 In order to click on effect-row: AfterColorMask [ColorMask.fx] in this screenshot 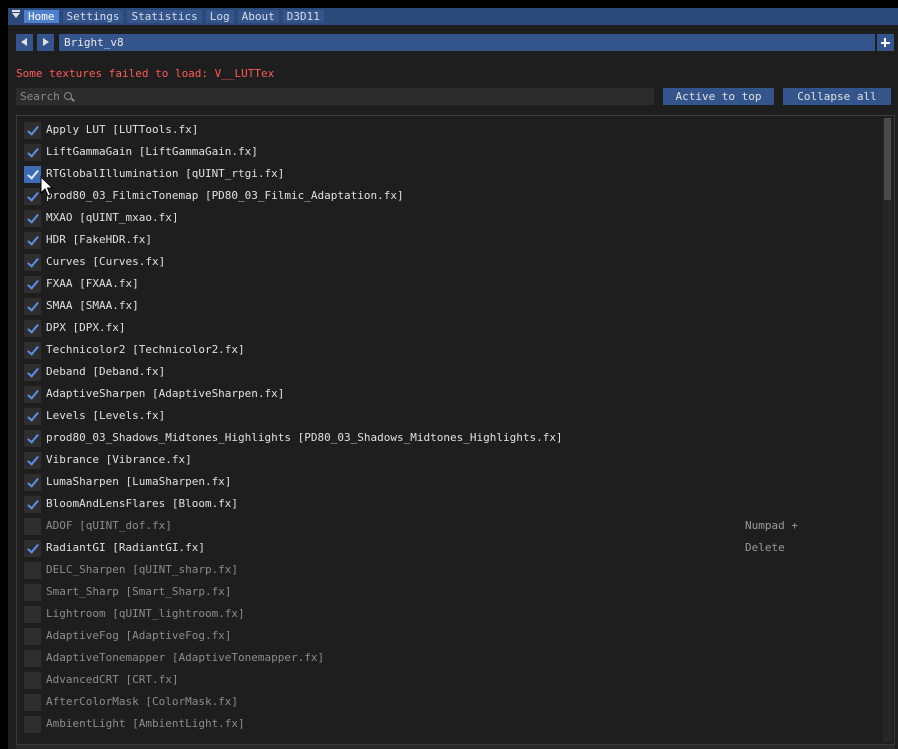, I will do `click(452, 702)`.